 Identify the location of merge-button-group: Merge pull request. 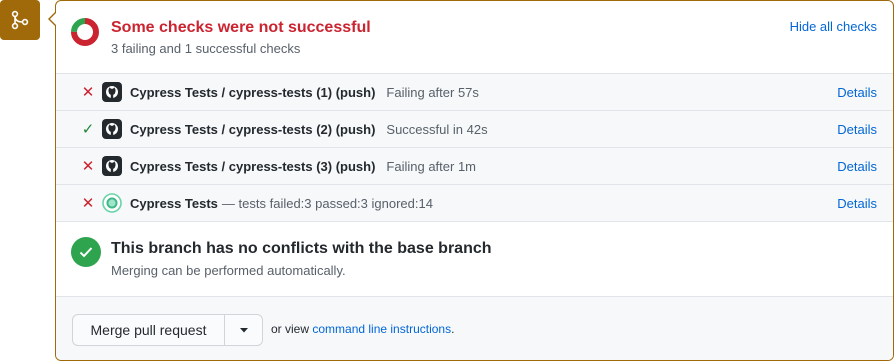
(167, 330).